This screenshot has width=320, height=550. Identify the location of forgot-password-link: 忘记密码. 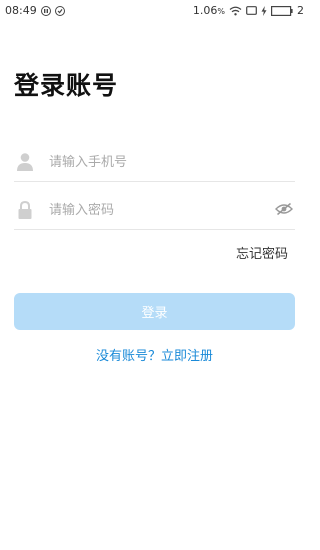
(262, 252).